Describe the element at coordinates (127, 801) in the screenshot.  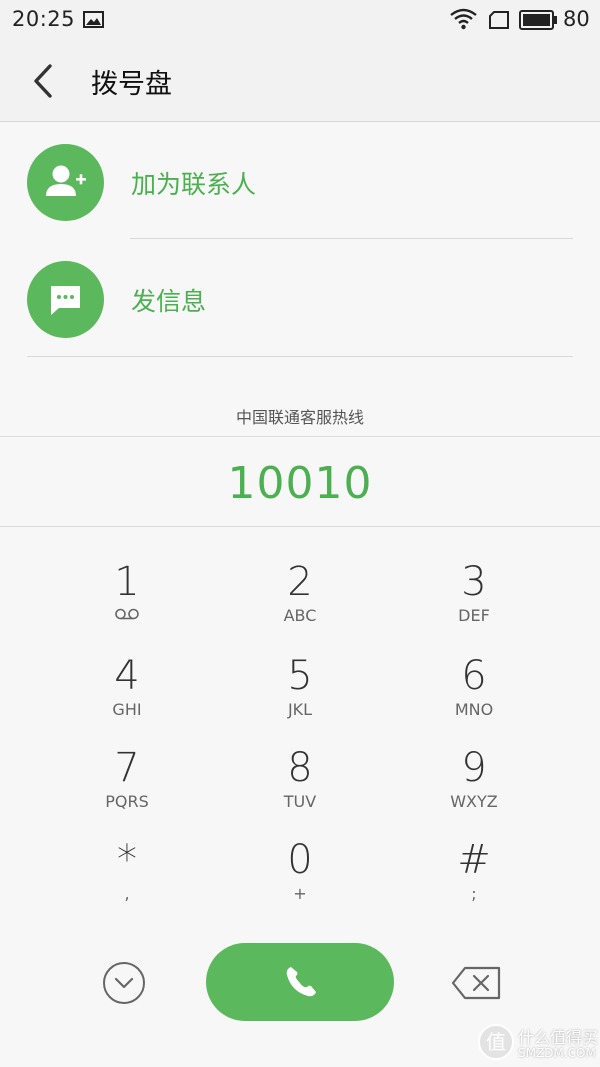
I see `key-letters: PQRS` at that location.